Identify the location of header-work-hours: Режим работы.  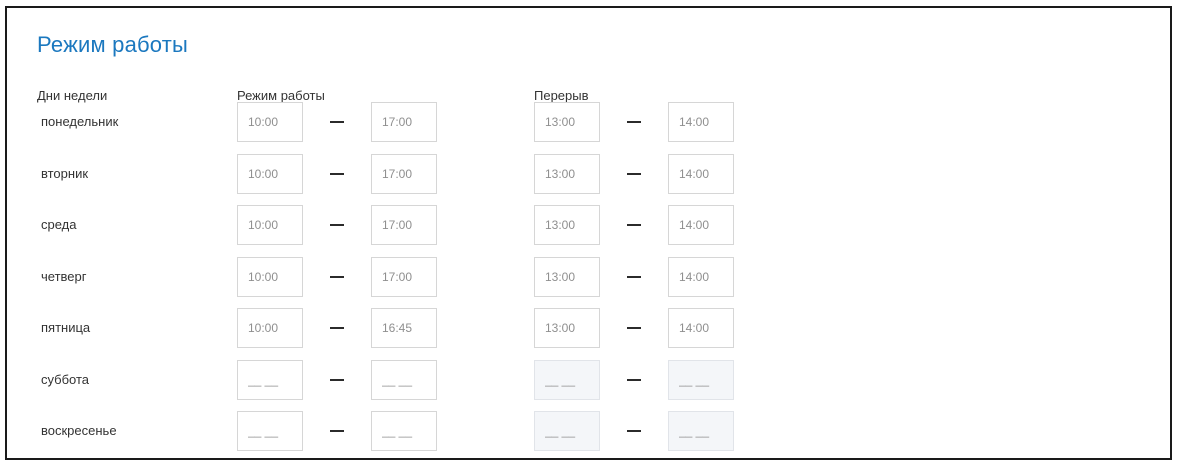
(281, 95).